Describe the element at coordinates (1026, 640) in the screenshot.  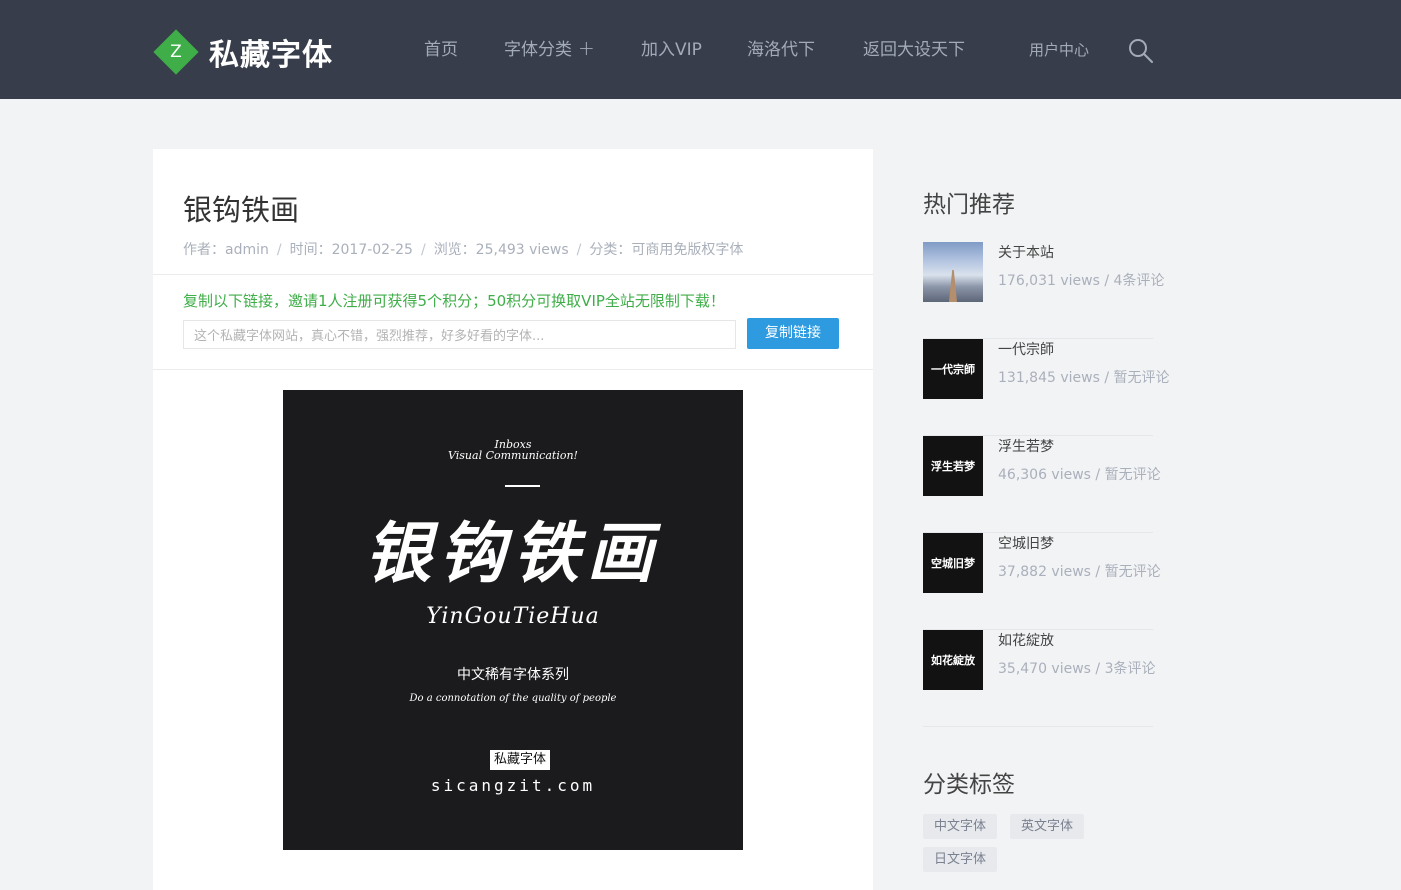
I see `hot-item-title: 如花綻放` at that location.